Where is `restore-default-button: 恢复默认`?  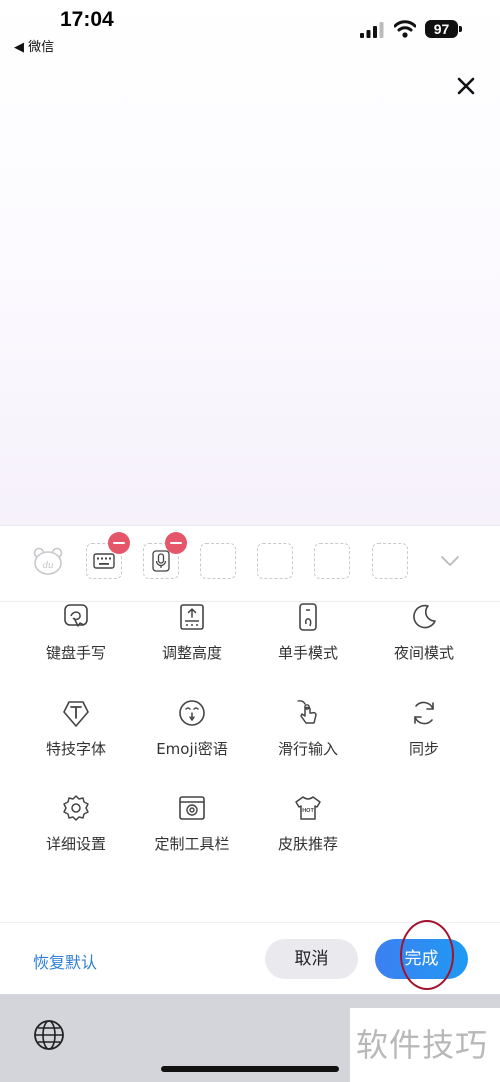
restore-default-button: 恢复默认 is located at coordinates (65, 961).